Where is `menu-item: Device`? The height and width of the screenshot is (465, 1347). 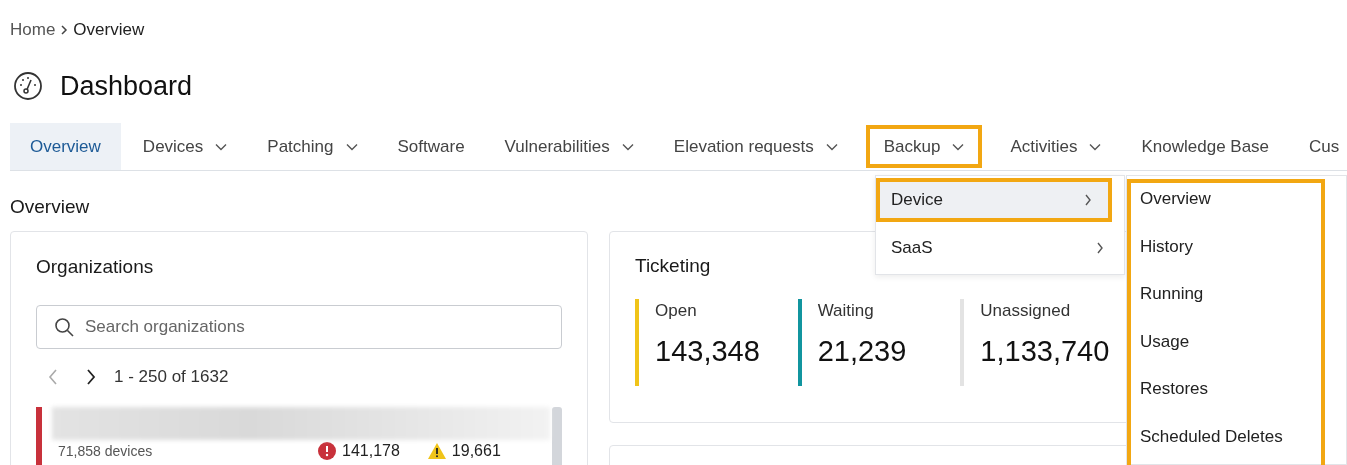
menu-item: Device is located at coordinates (994, 200).